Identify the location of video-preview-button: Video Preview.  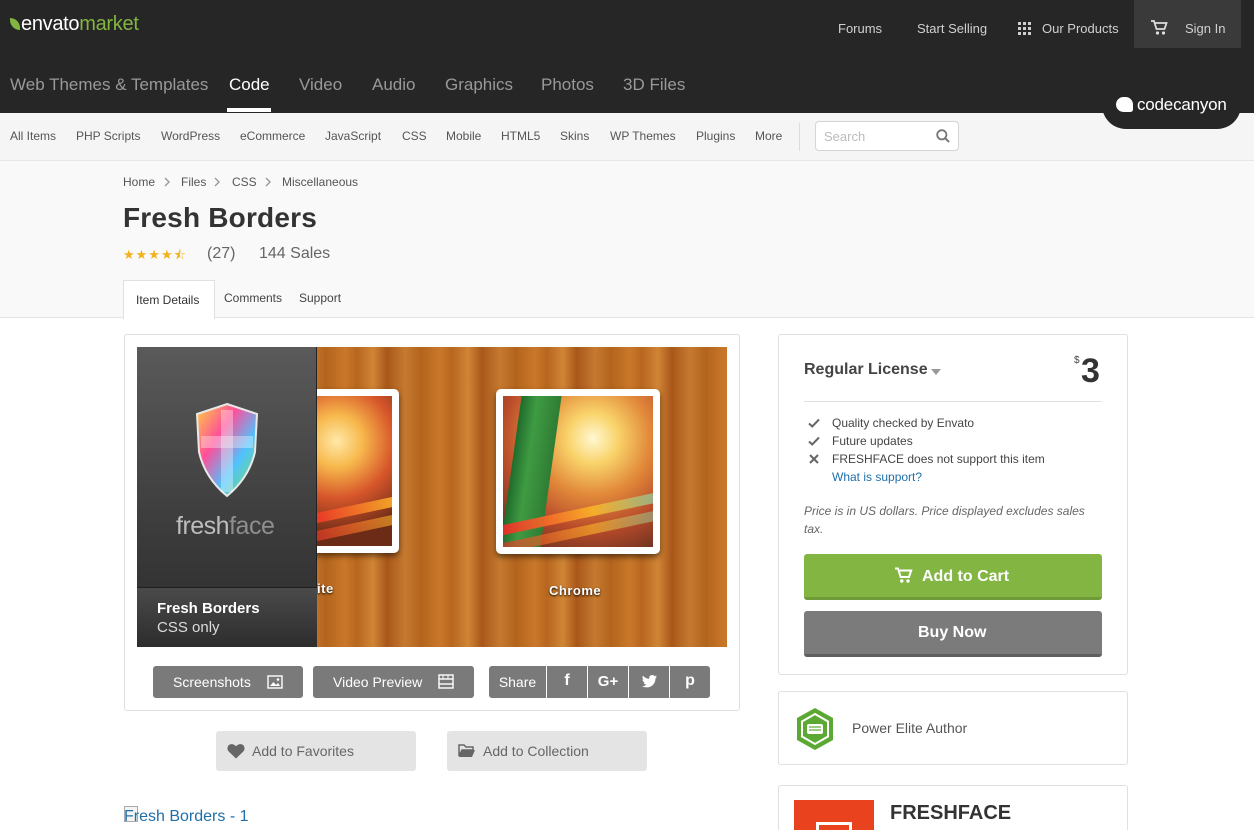
(393, 682).